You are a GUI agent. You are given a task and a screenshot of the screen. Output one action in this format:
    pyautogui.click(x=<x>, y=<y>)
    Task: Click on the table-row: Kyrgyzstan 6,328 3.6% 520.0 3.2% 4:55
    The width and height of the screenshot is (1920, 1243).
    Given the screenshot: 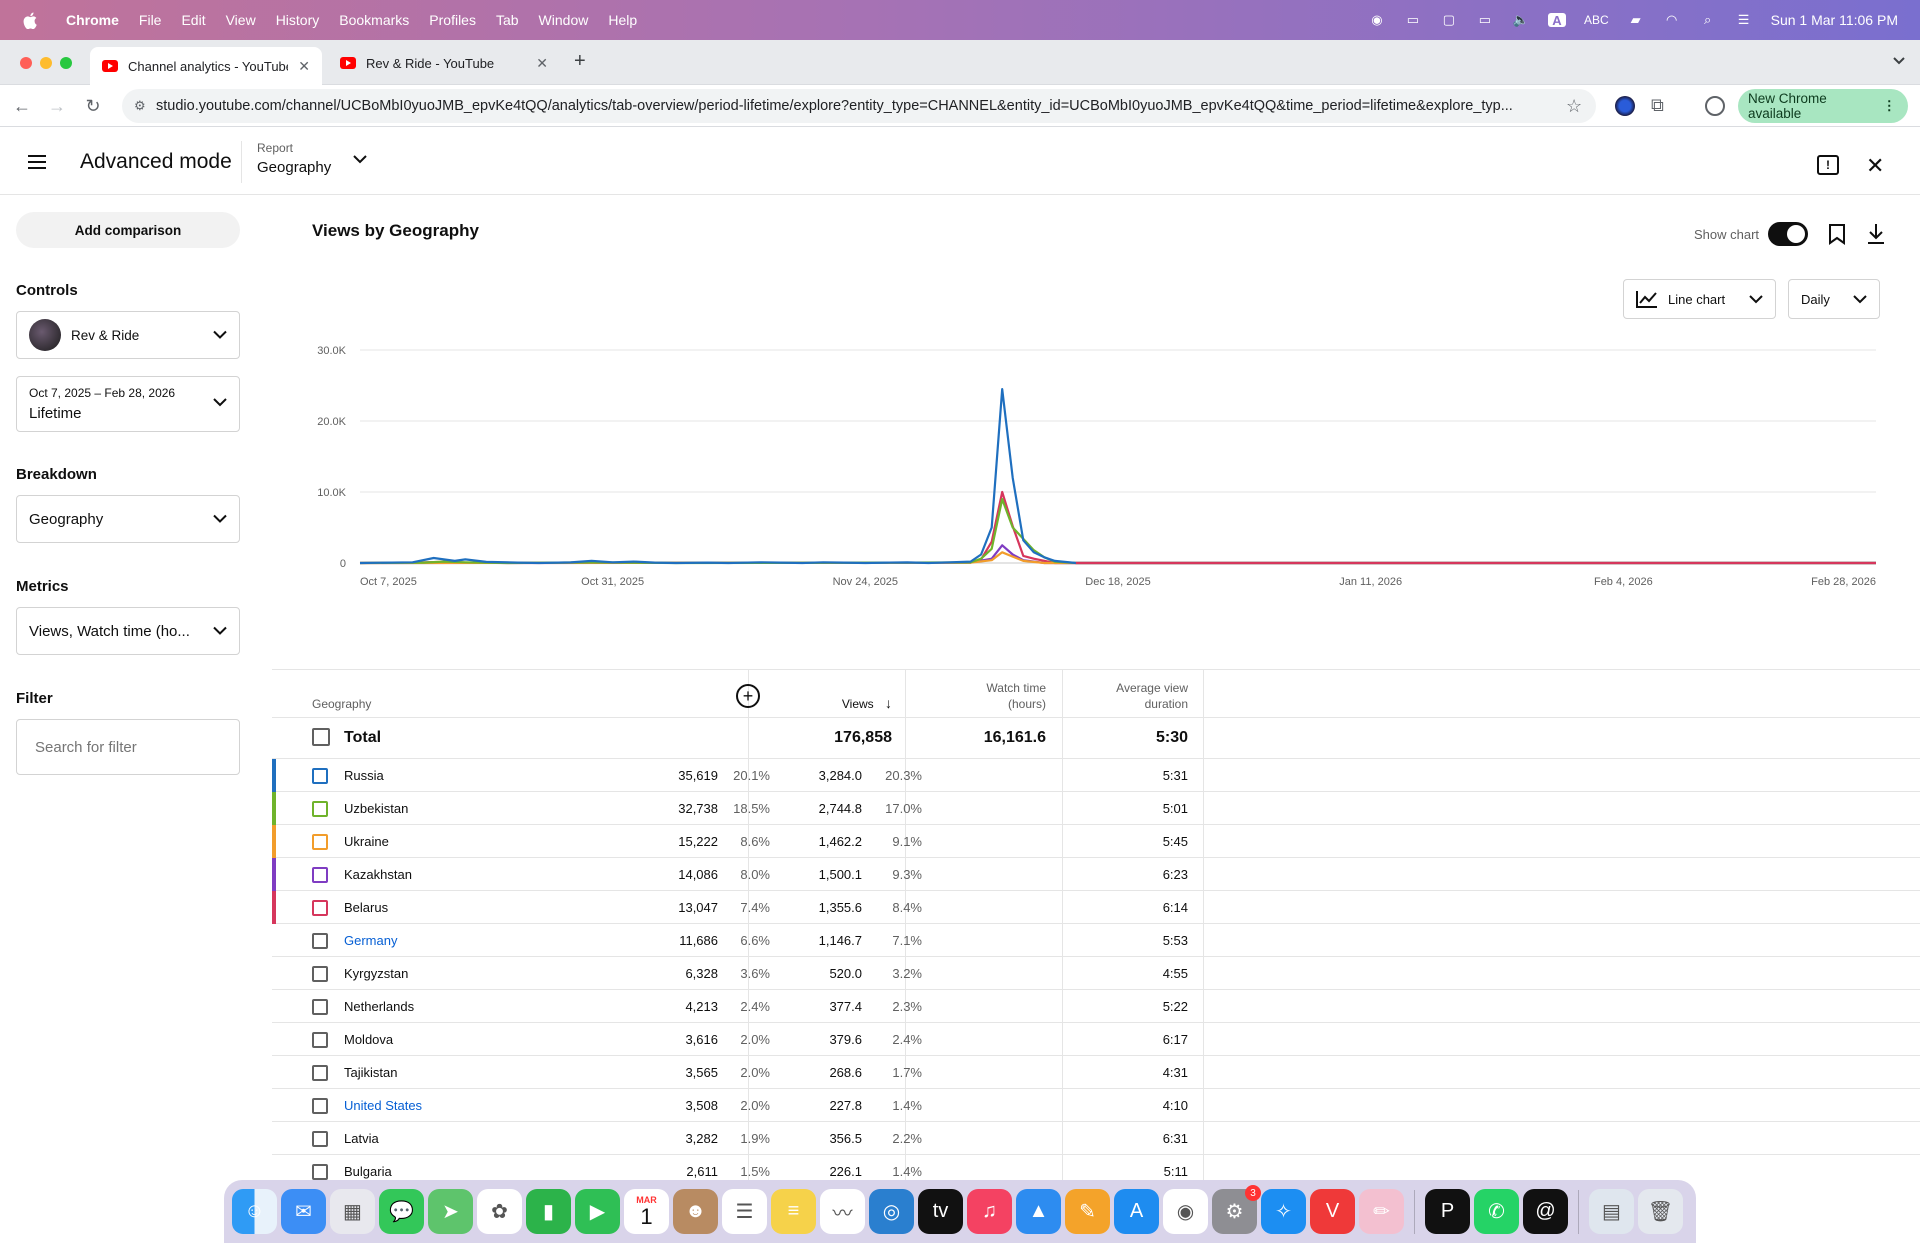 What is the action you would take?
    pyautogui.click(x=1096, y=973)
    